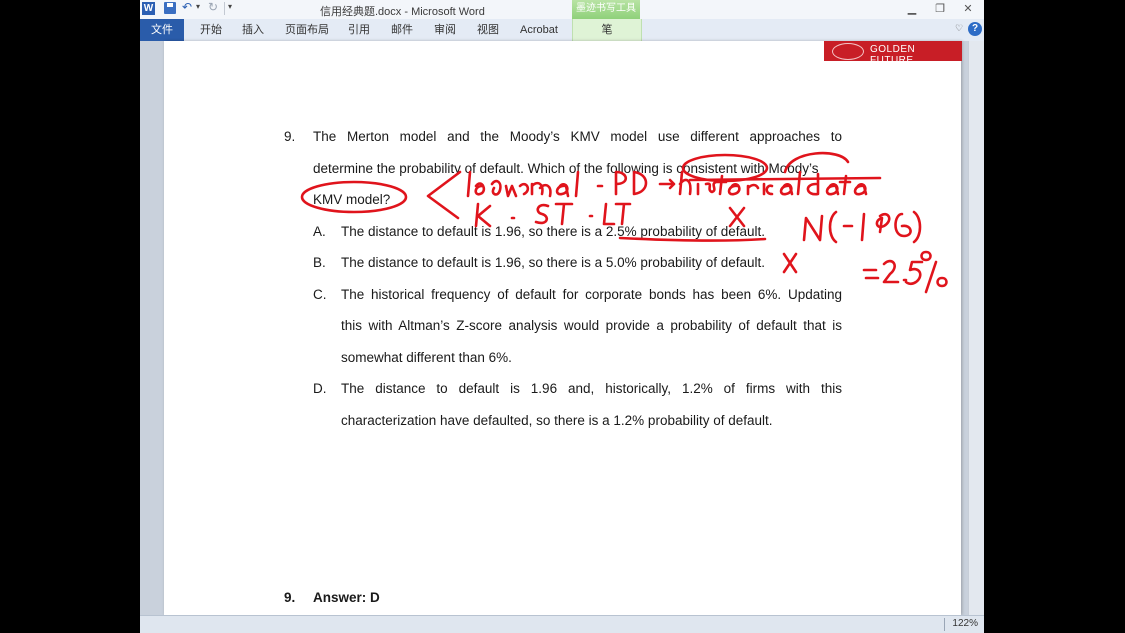  I want to click on minimize-icon: ▁, so click(912, 9).